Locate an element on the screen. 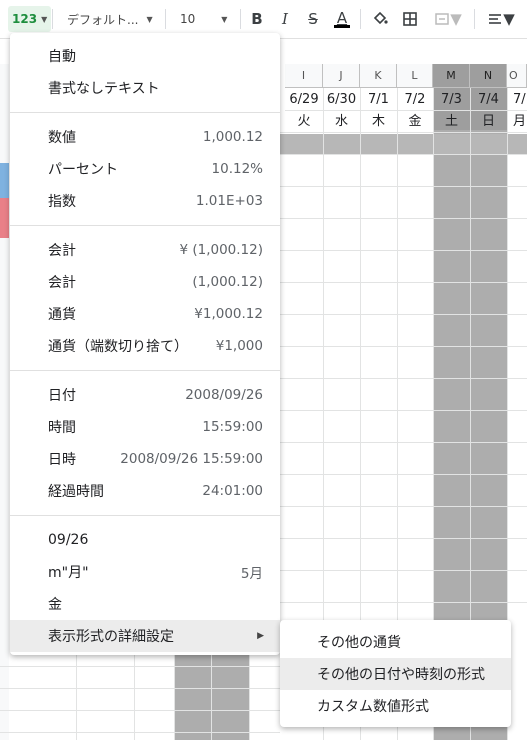 The width and height of the screenshot is (527, 740). fill-color-button is located at coordinates (380, 19).